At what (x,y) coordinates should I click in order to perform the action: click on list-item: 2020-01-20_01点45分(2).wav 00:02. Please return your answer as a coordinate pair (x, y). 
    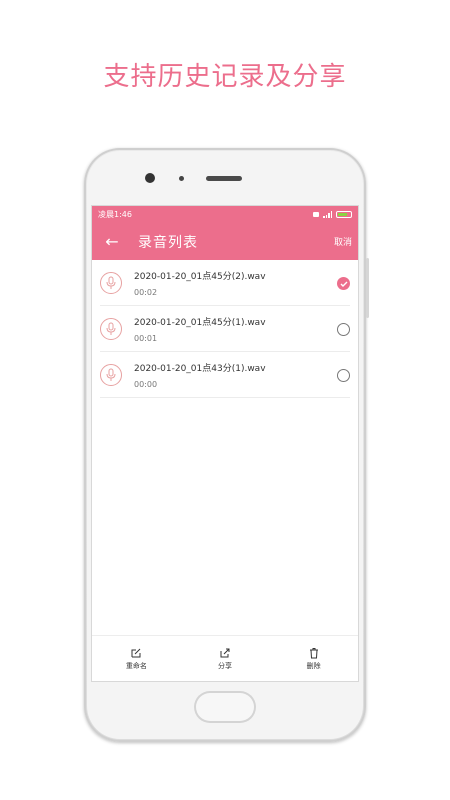
    Looking at the image, I should click on (225, 283).